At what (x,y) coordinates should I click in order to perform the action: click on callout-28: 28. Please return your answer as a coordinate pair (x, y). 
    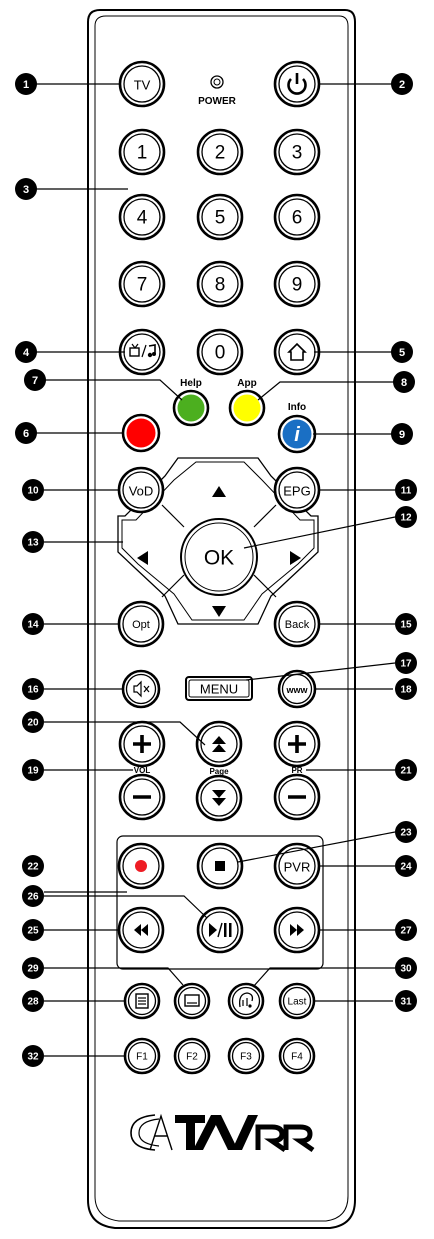
    Looking at the image, I should click on (33, 1001).